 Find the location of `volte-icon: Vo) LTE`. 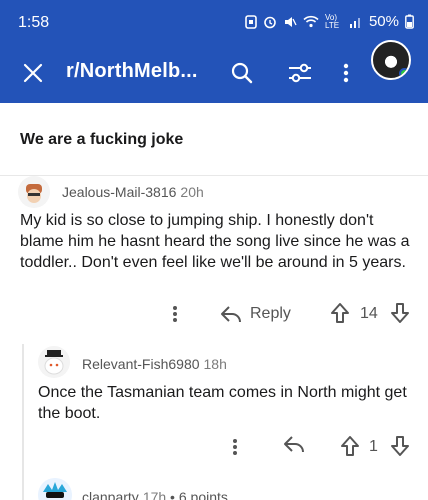

volte-icon: Vo) LTE is located at coordinates (332, 21).